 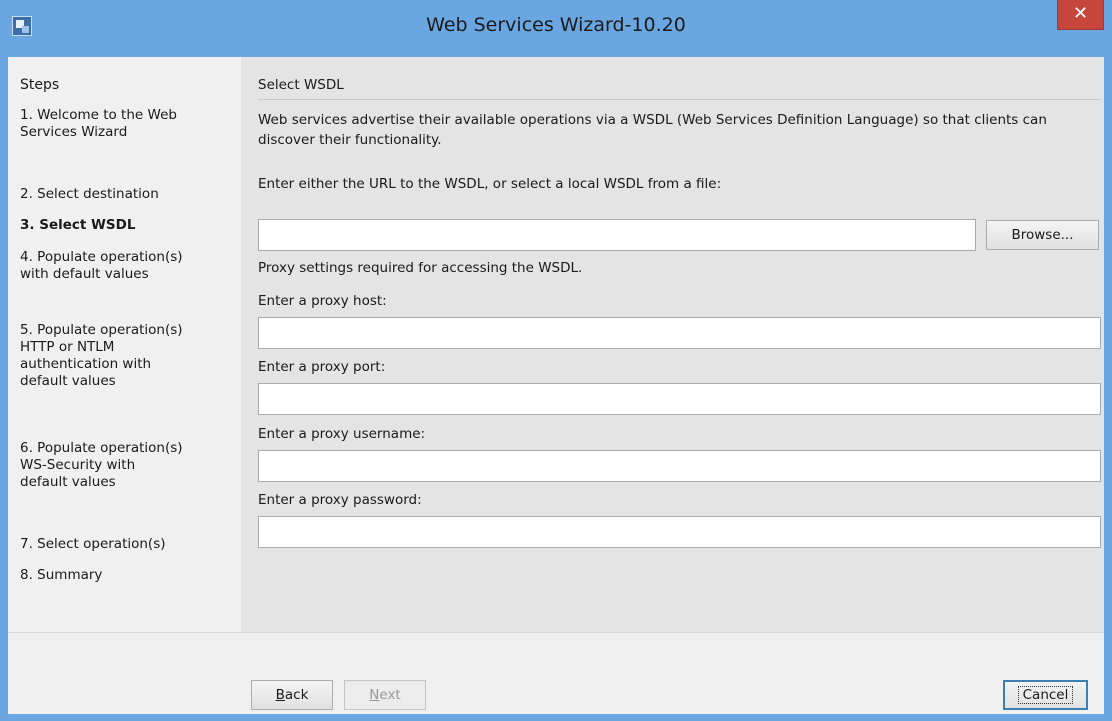 What do you see at coordinates (1080, 15) in the screenshot?
I see `close-button: ✕` at bounding box center [1080, 15].